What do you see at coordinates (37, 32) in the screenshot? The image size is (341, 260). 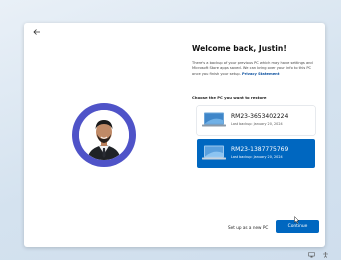 I see `back-arrow-icon` at bounding box center [37, 32].